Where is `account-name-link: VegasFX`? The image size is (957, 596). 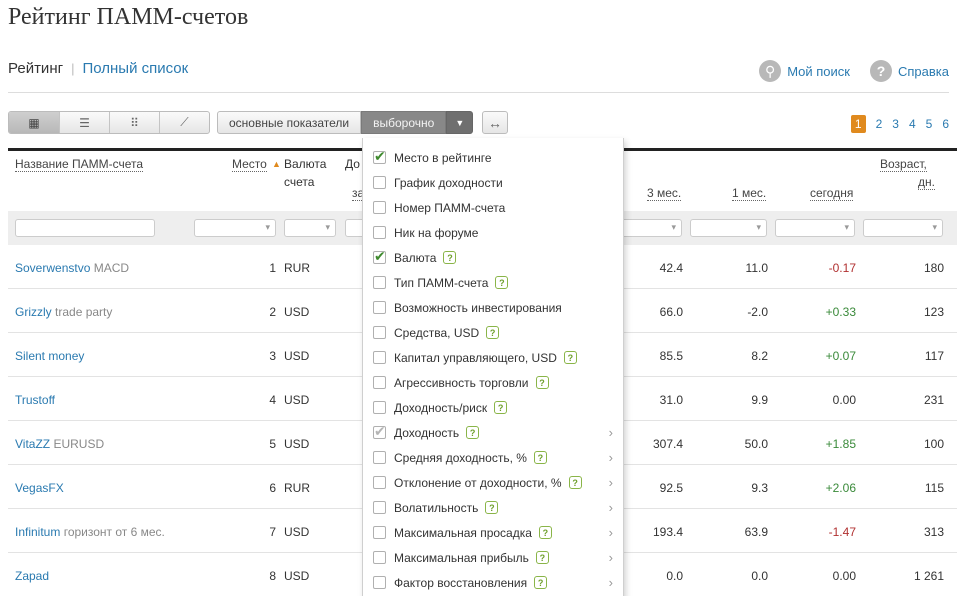
account-name-link: VegasFX is located at coordinates (39, 488).